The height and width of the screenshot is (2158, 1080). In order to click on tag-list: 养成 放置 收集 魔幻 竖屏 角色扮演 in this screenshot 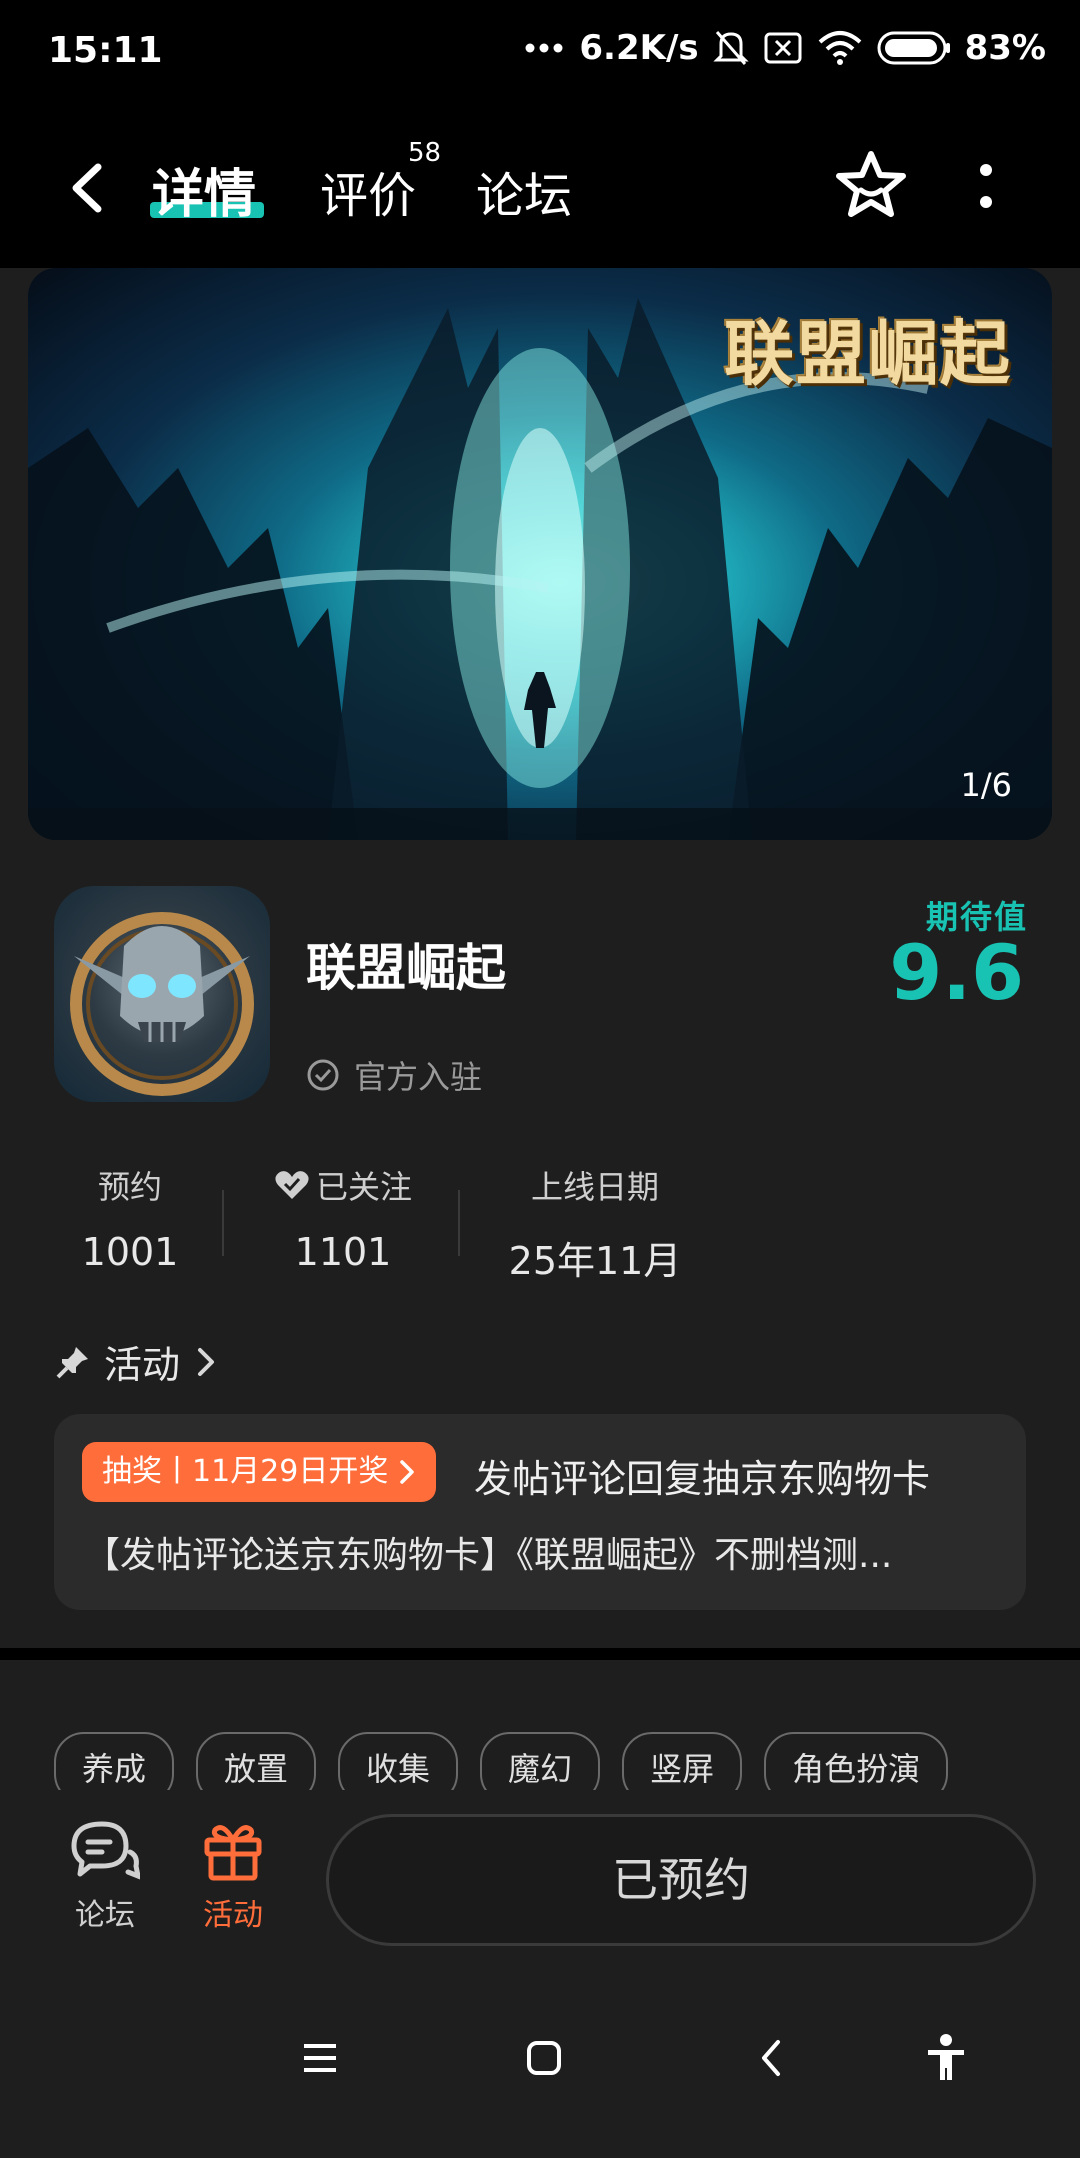, I will do `click(501, 1761)`.